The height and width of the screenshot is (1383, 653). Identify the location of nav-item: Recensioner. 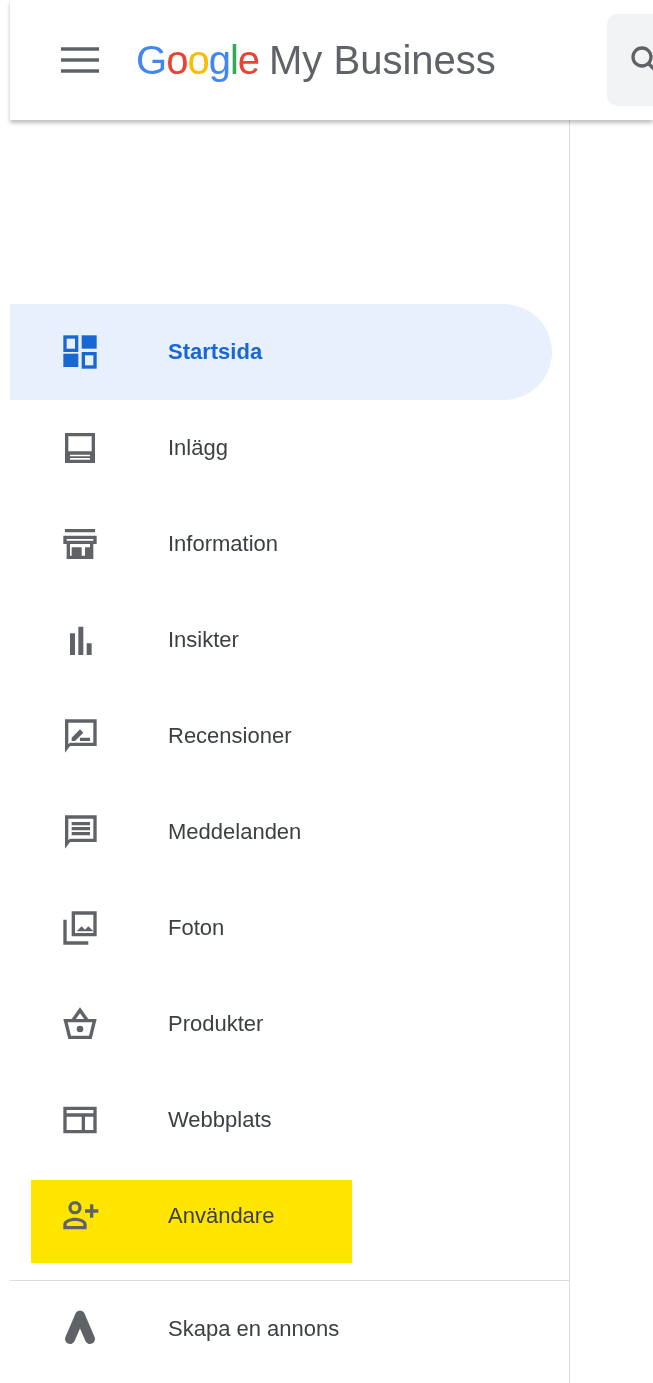
(281, 736).